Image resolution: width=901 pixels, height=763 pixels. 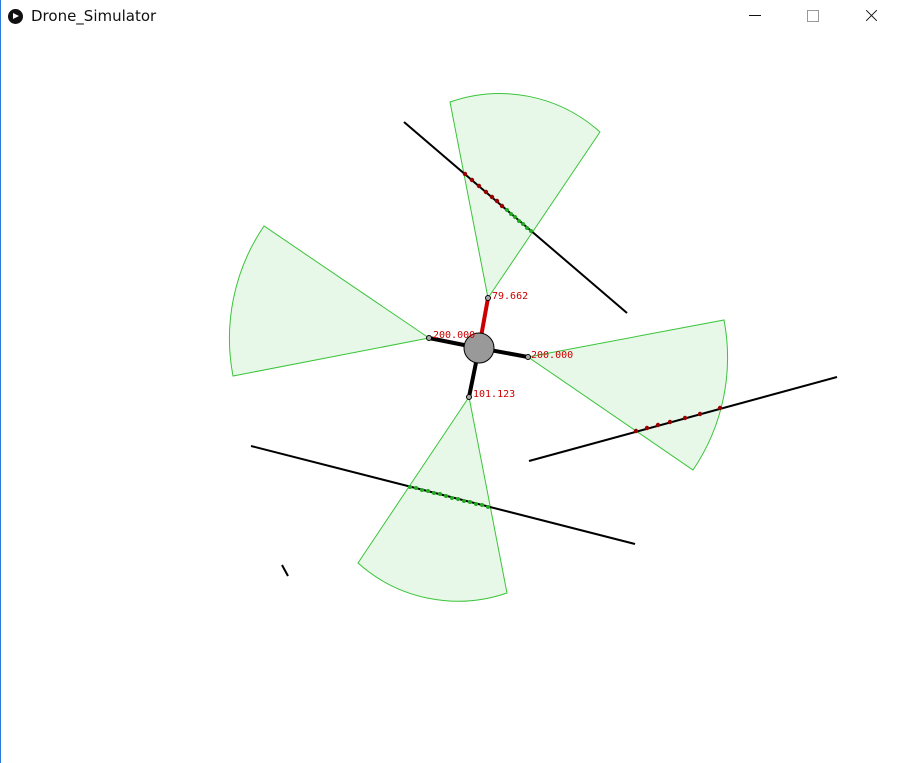 What do you see at coordinates (285, 570) in the screenshot?
I see `wall-fragment` at bounding box center [285, 570].